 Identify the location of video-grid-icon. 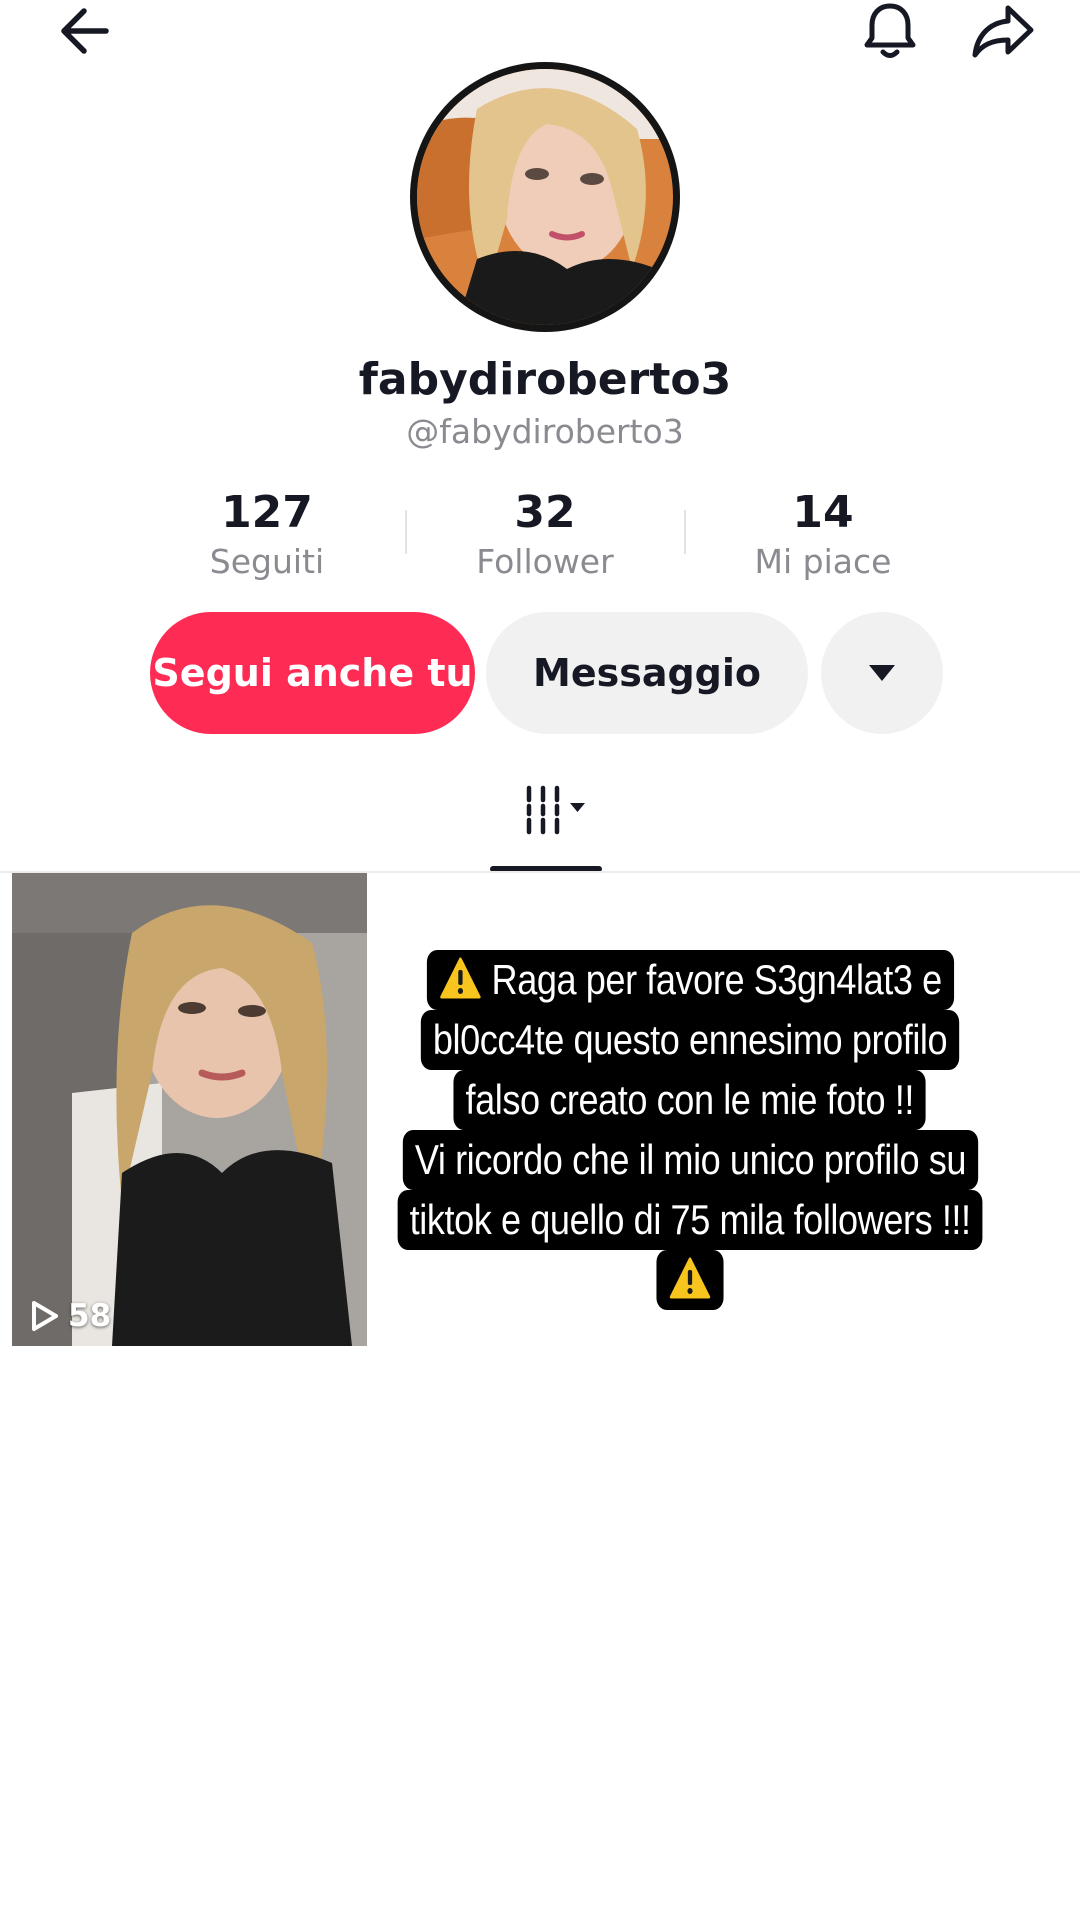
(555, 810).